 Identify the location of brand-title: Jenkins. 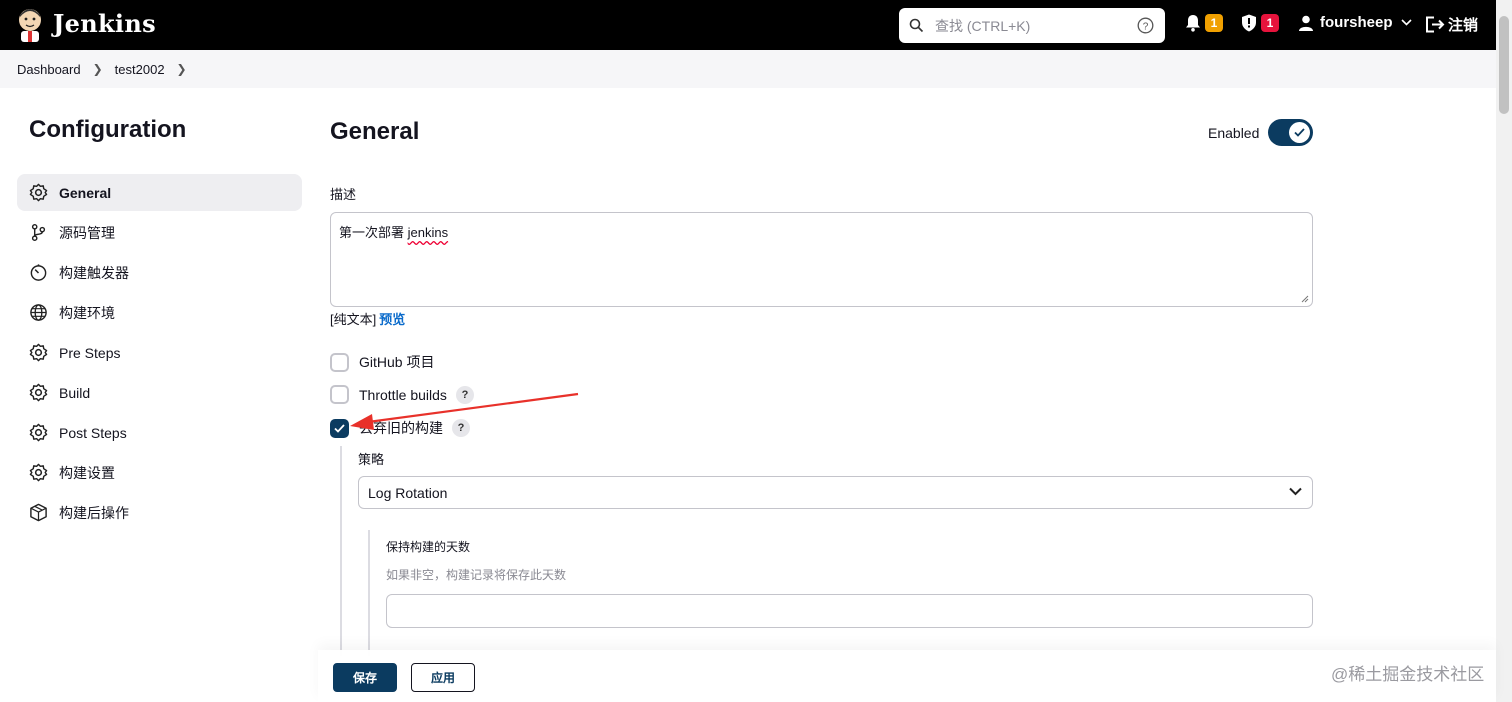
(104, 23).